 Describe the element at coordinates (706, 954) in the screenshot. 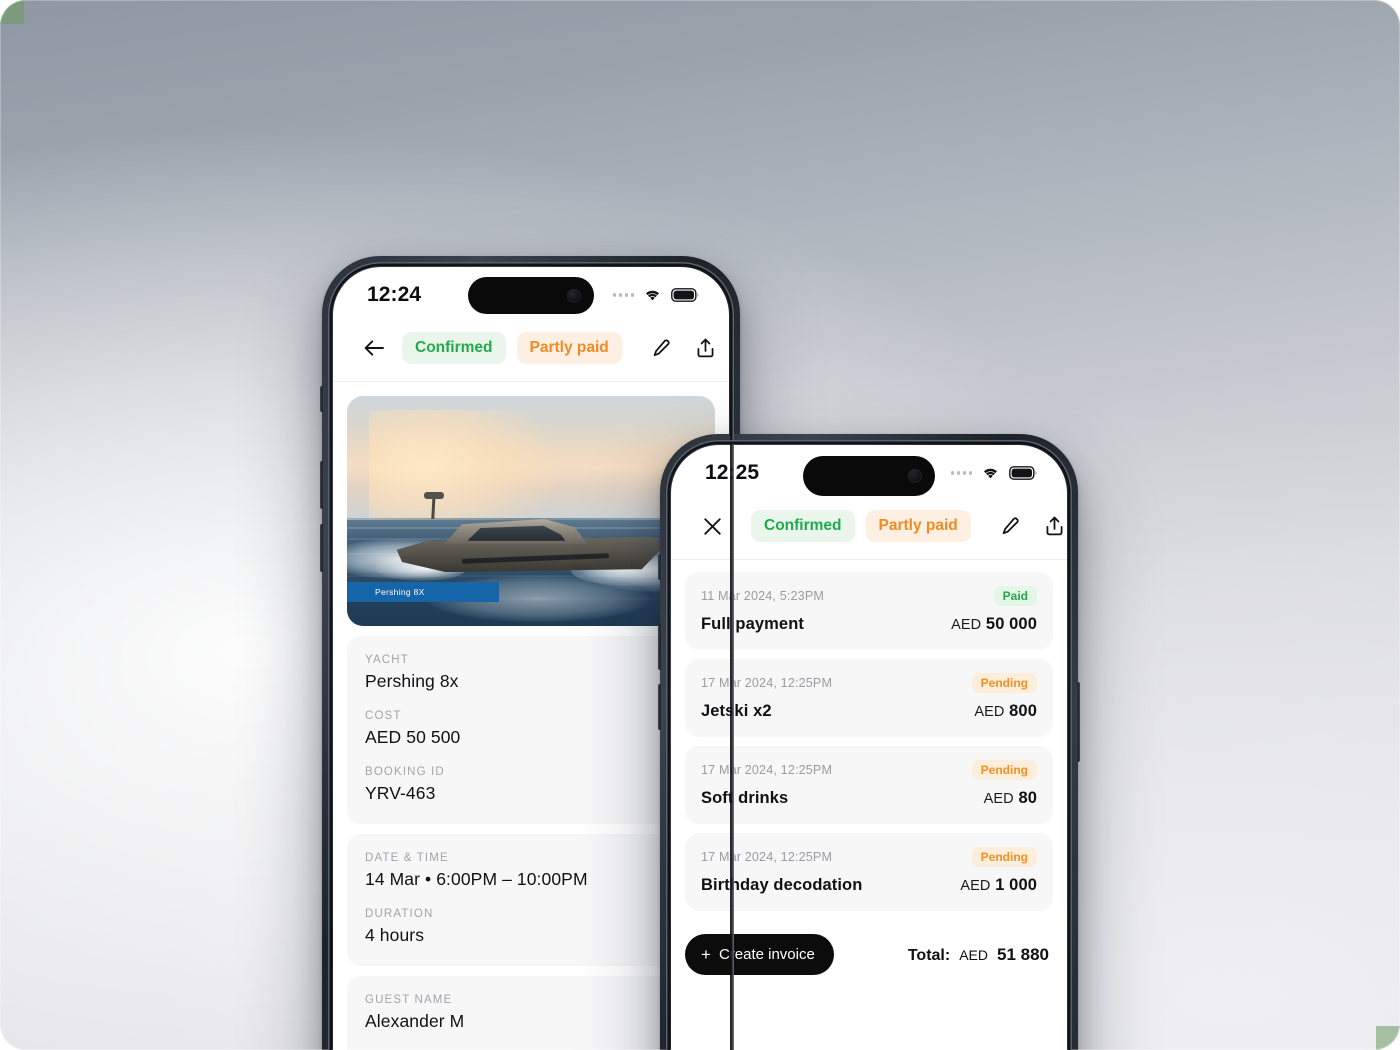

I see `plus-icon: +` at that location.